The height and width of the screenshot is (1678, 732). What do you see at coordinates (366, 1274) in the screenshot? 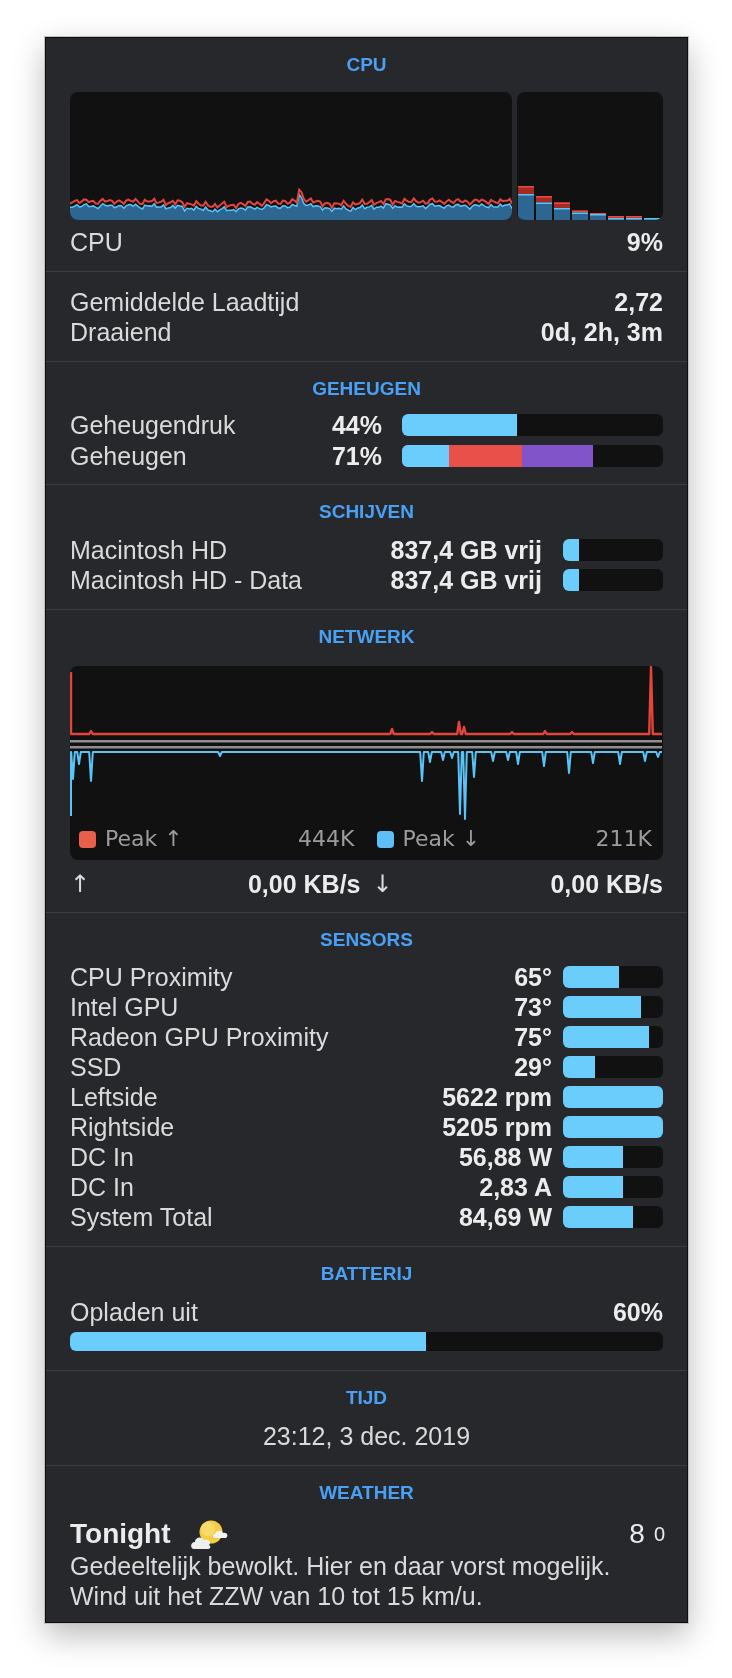
I see `section-title: BATTERIJ` at bounding box center [366, 1274].